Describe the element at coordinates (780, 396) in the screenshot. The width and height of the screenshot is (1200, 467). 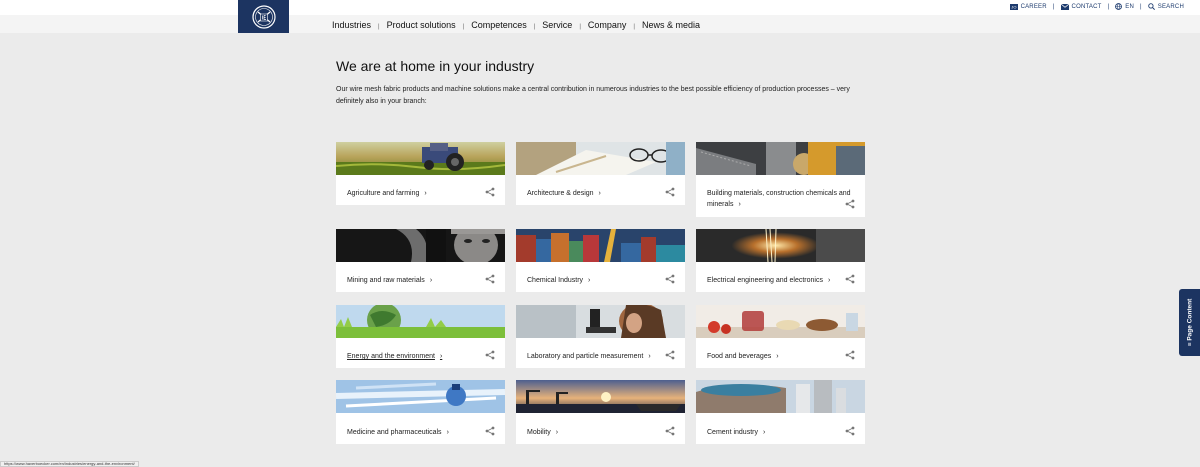
I see `cement-silo-image` at that location.